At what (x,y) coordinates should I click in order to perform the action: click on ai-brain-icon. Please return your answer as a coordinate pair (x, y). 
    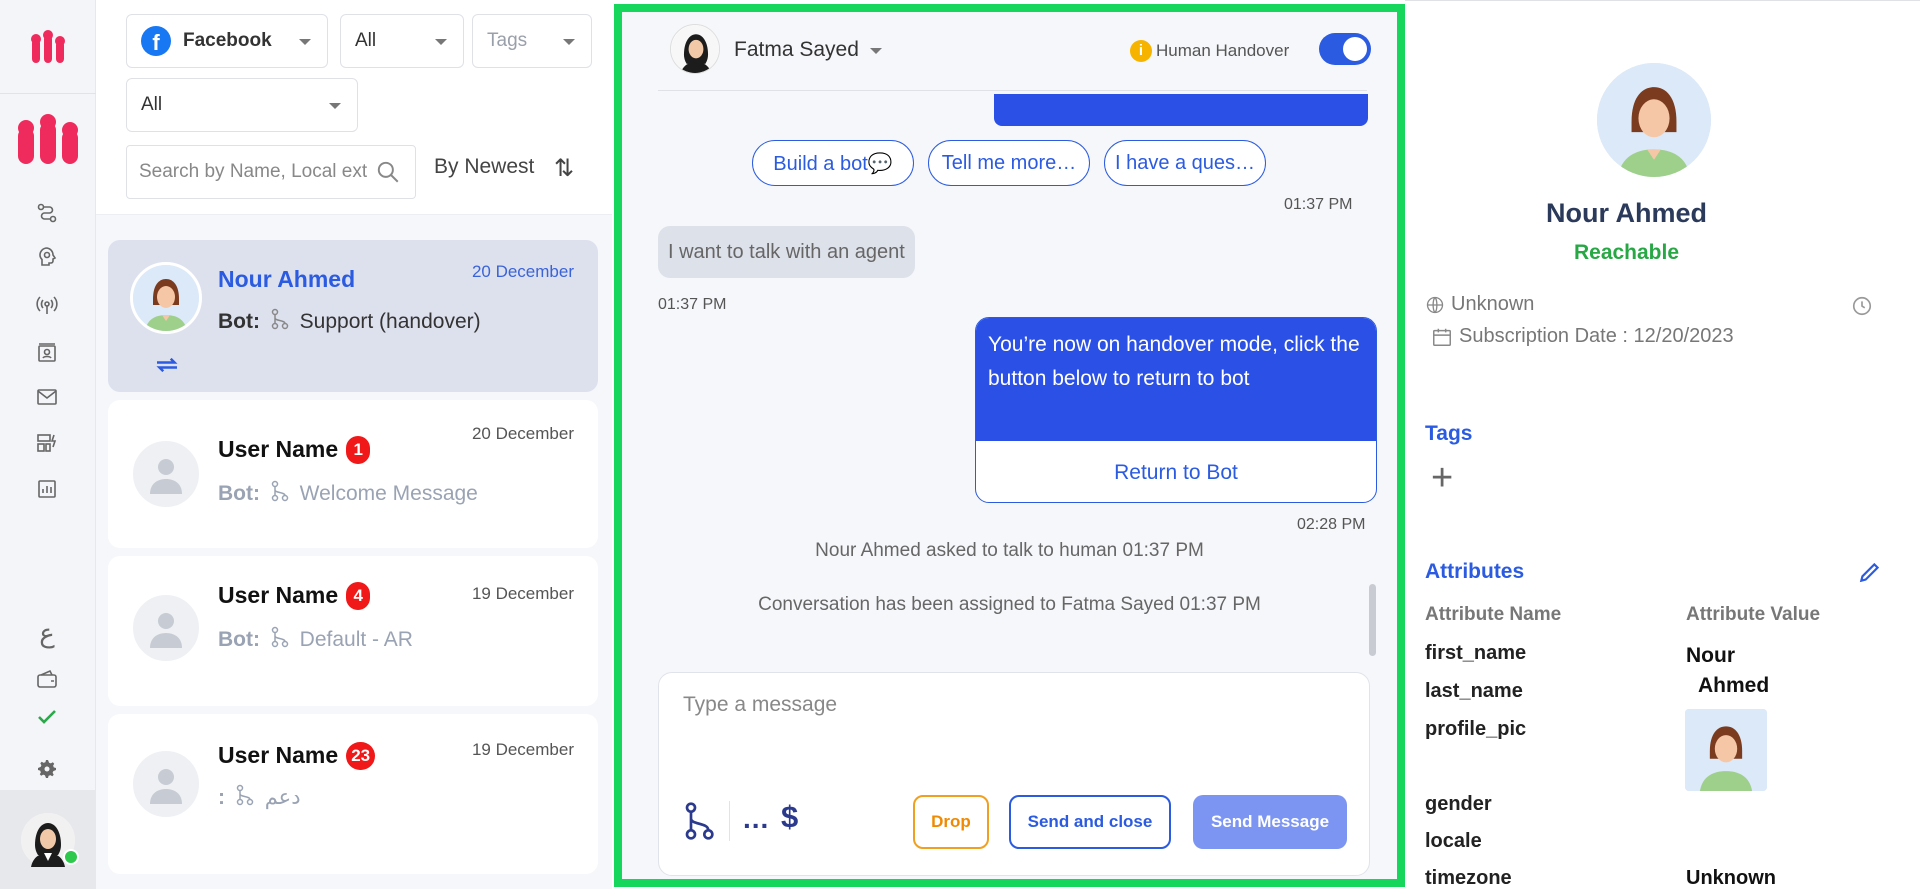
    Looking at the image, I should click on (47, 257).